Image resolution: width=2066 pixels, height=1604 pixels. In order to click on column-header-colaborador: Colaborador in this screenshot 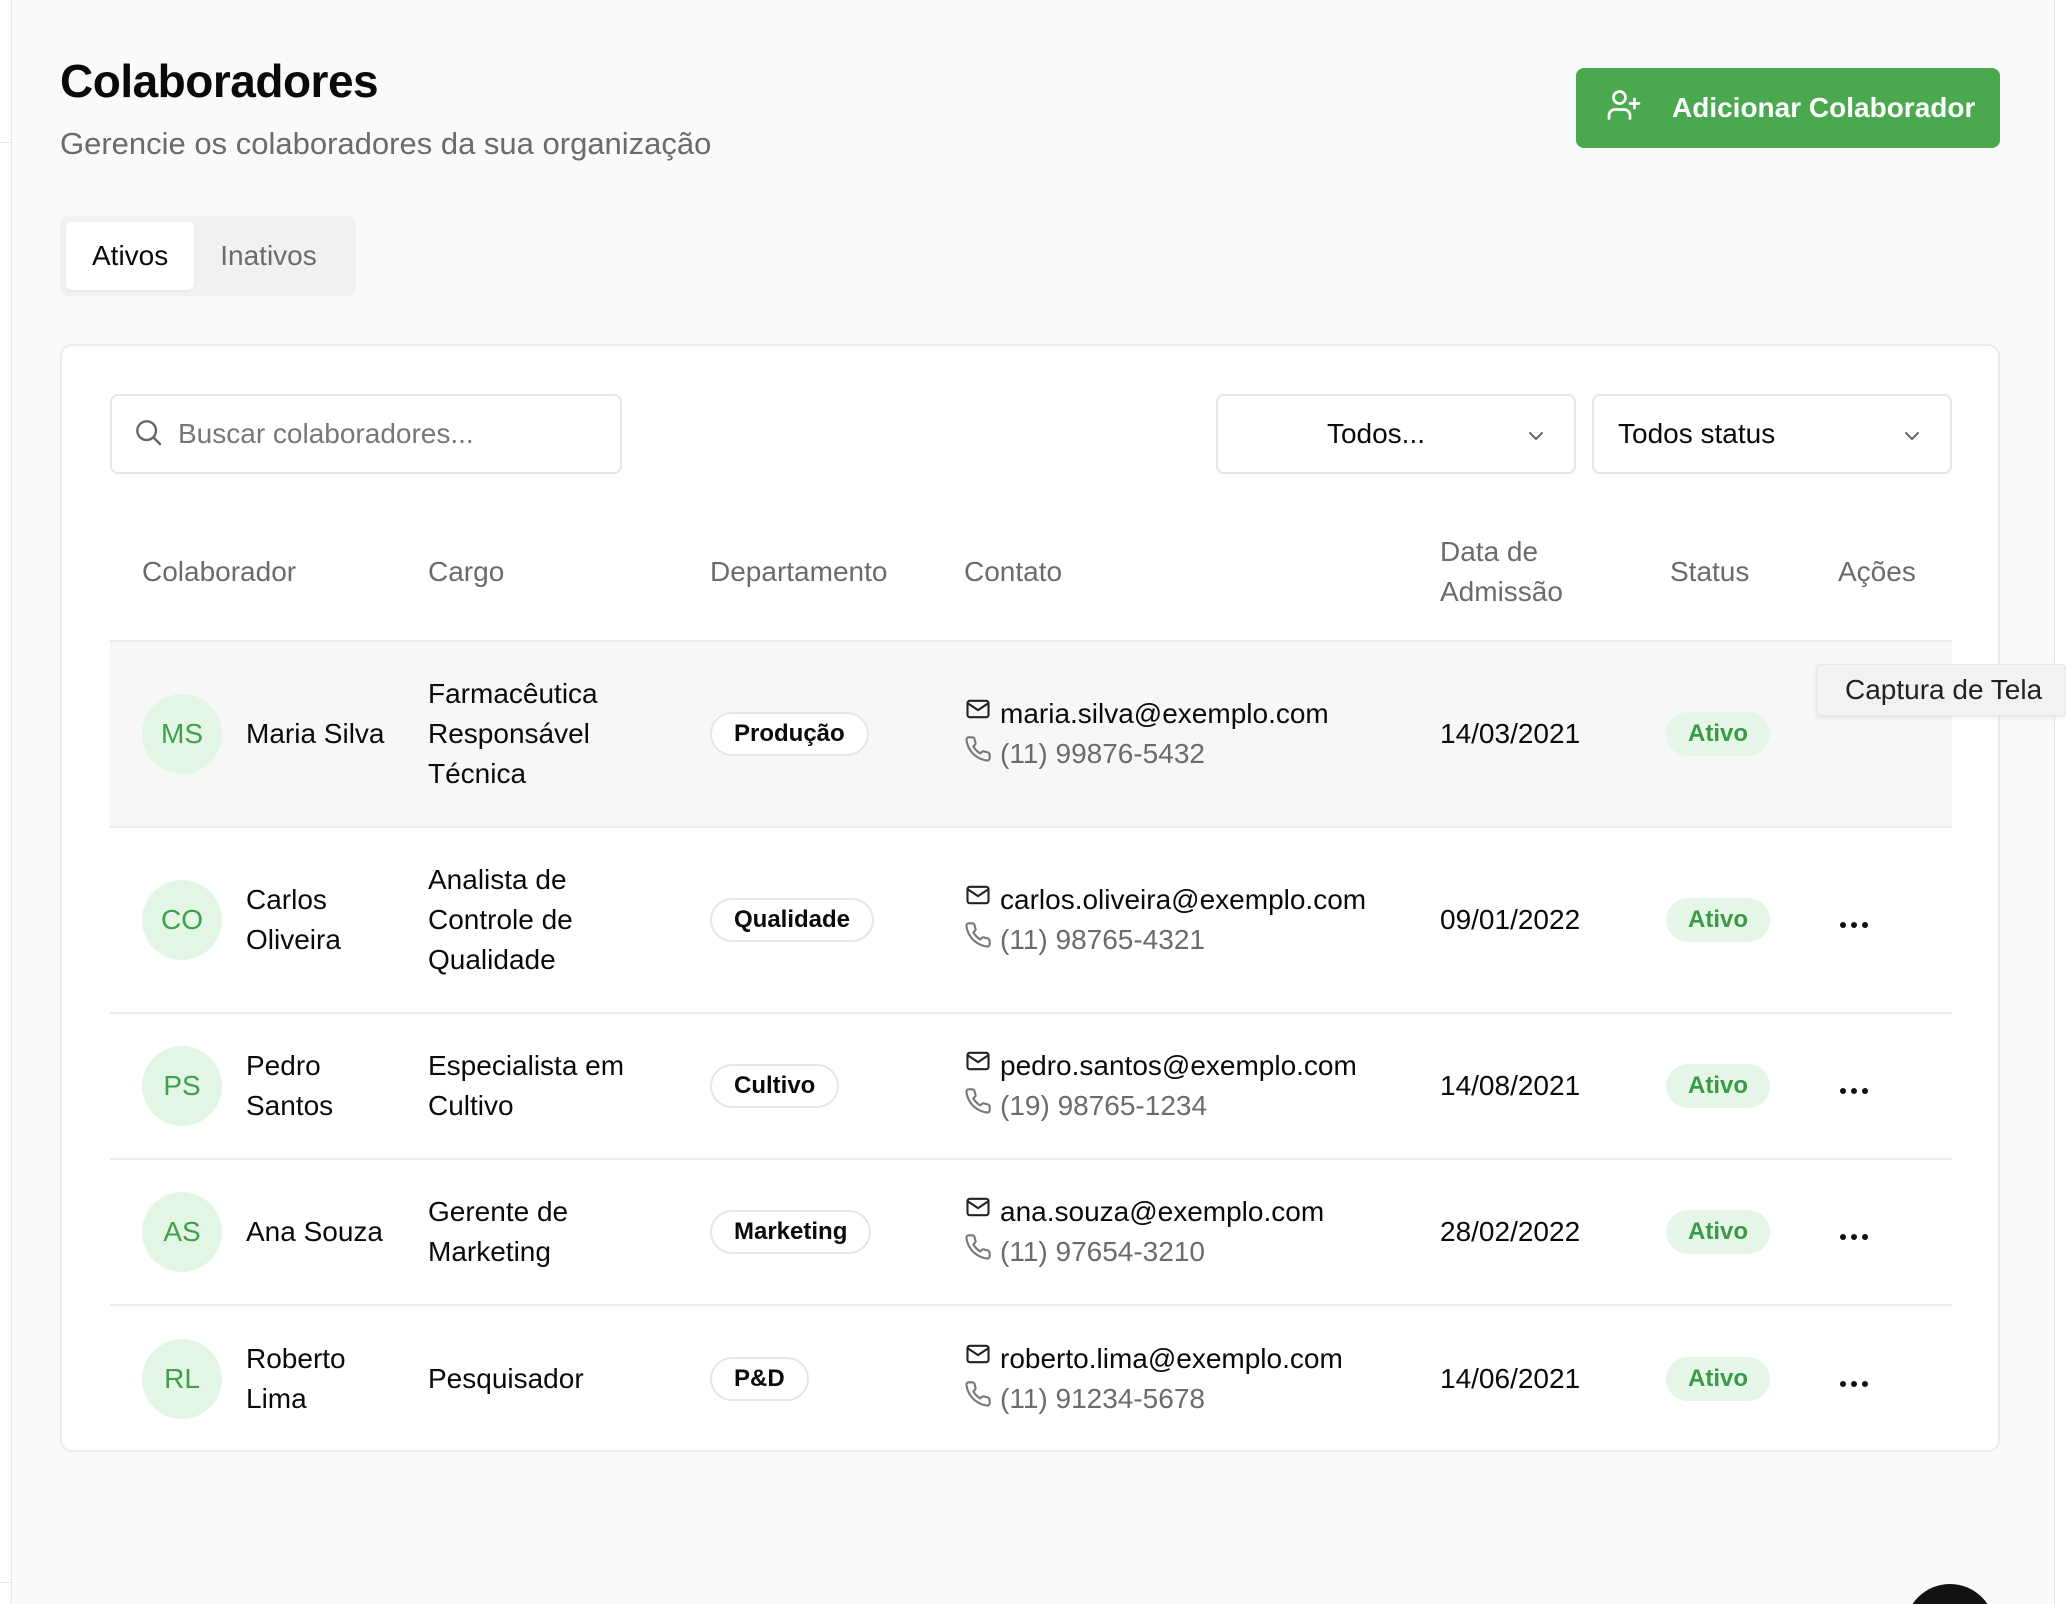, I will do `click(219, 571)`.